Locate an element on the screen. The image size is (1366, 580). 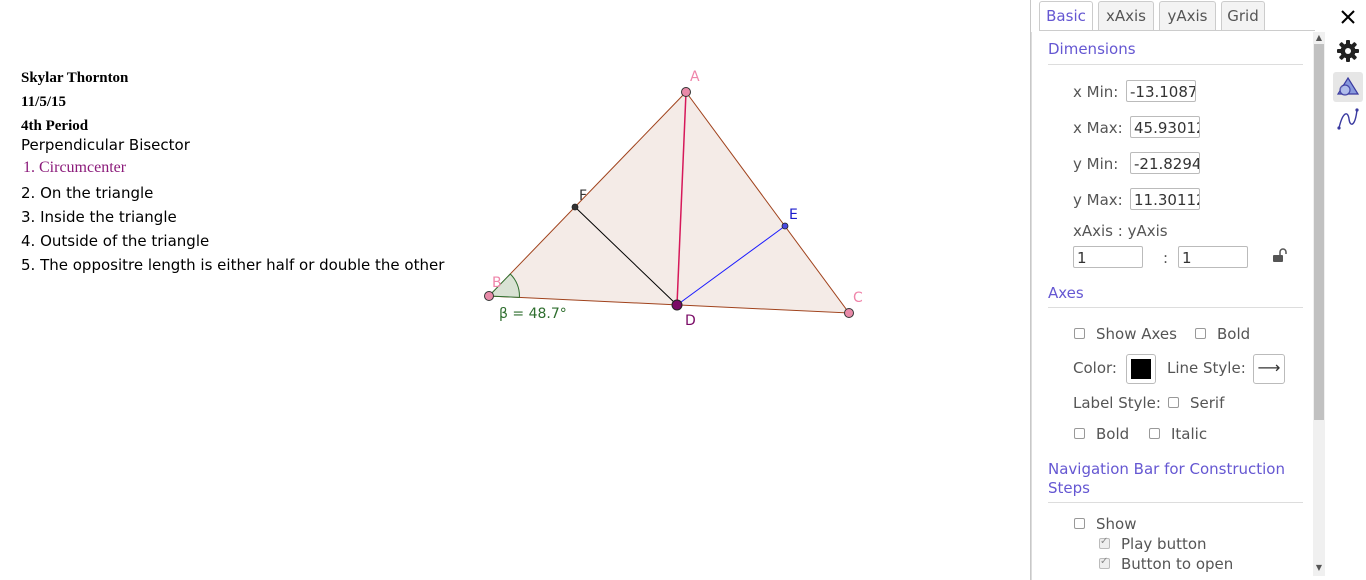
show-axes-label: Show Axes is located at coordinates (1136, 334).